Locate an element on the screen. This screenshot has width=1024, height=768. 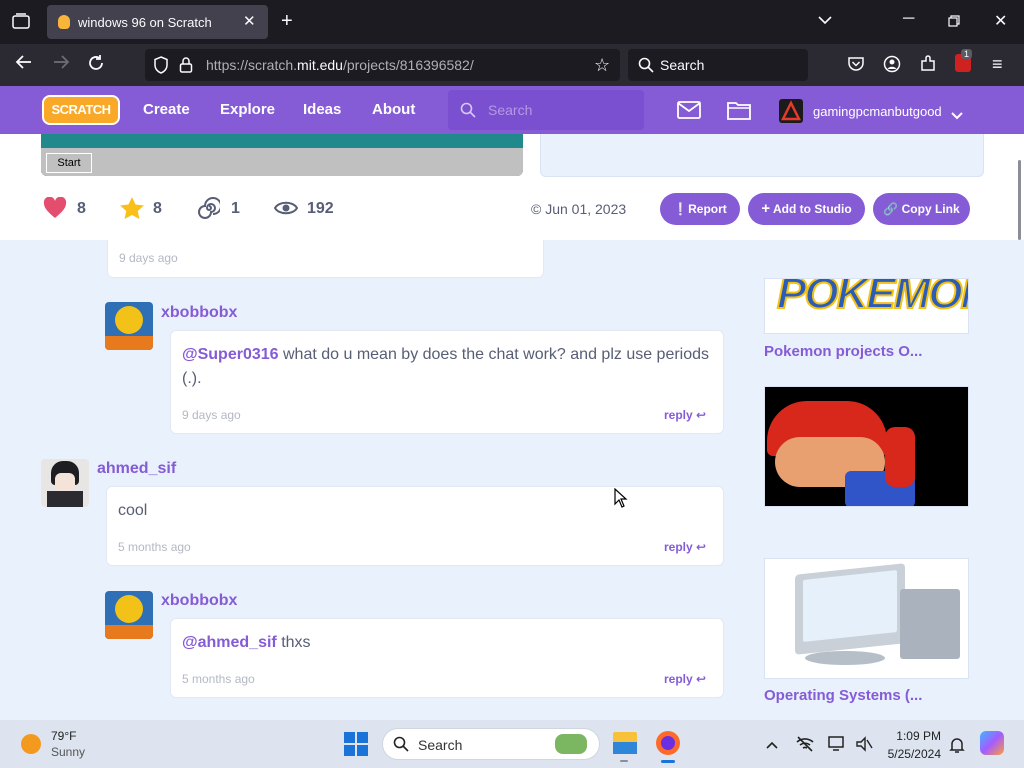
nav-about: About is located at coordinates (393, 109).